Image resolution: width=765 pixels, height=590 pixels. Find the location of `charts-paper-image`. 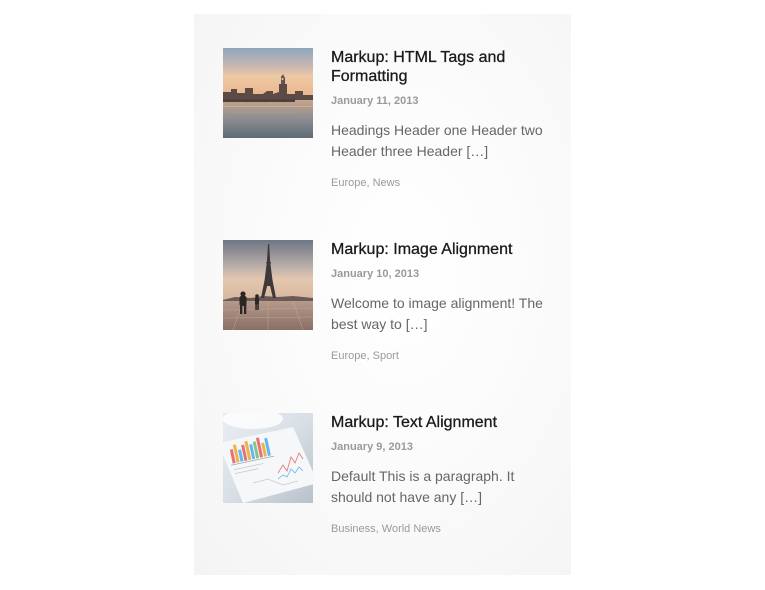

charts-paper-image is located at coordinates (268, 458).